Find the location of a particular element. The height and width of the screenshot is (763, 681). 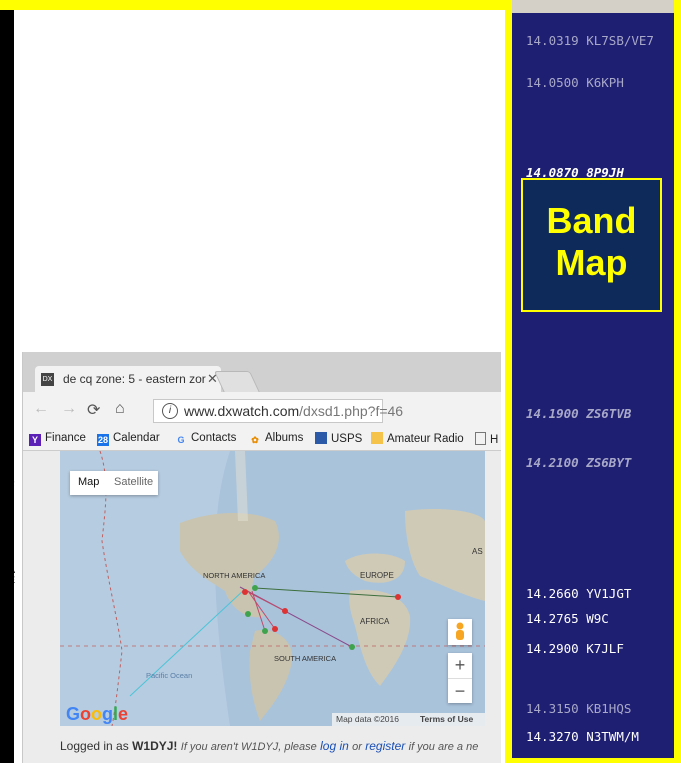

home-icon: ⌂ is located at coordinates (120, 409).